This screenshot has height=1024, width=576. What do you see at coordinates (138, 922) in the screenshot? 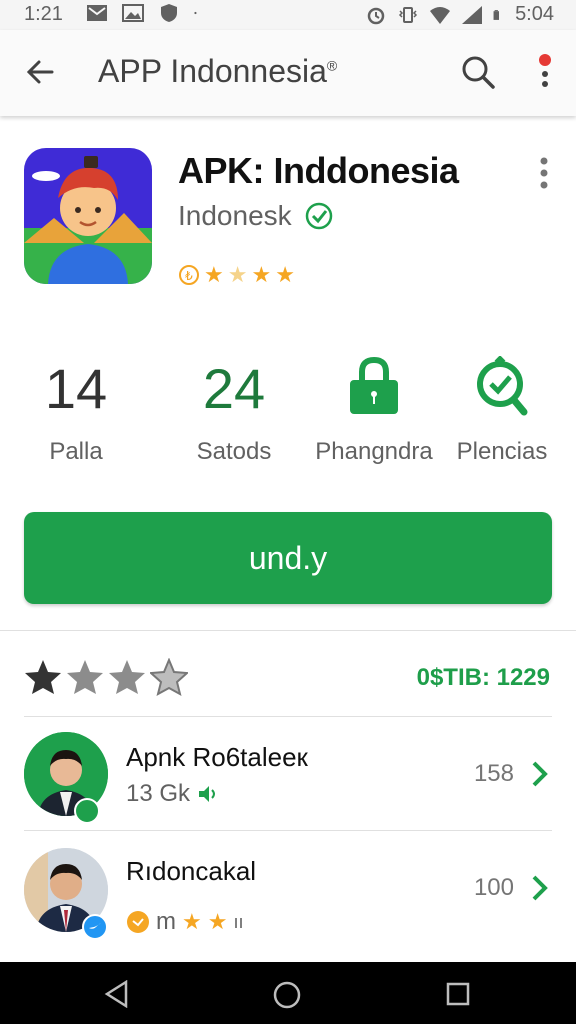
I see `coin-icon` at bounding box center [138, 922].